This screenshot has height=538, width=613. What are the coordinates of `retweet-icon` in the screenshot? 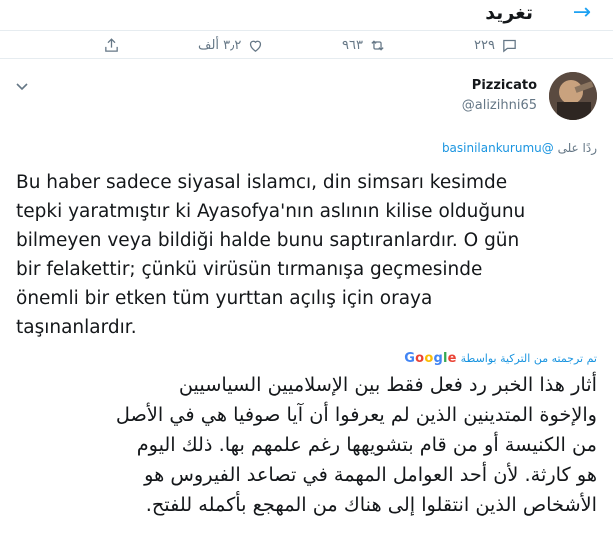 It's located at (377, 45).